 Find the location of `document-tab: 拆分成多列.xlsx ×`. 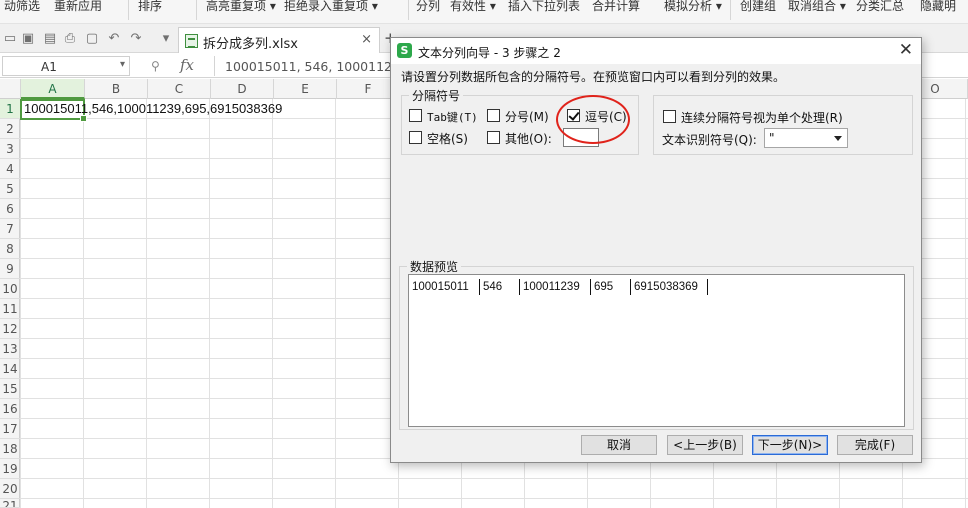

document-tab: 拆分成多列.xlsx × is located at coordinates (279, 40).